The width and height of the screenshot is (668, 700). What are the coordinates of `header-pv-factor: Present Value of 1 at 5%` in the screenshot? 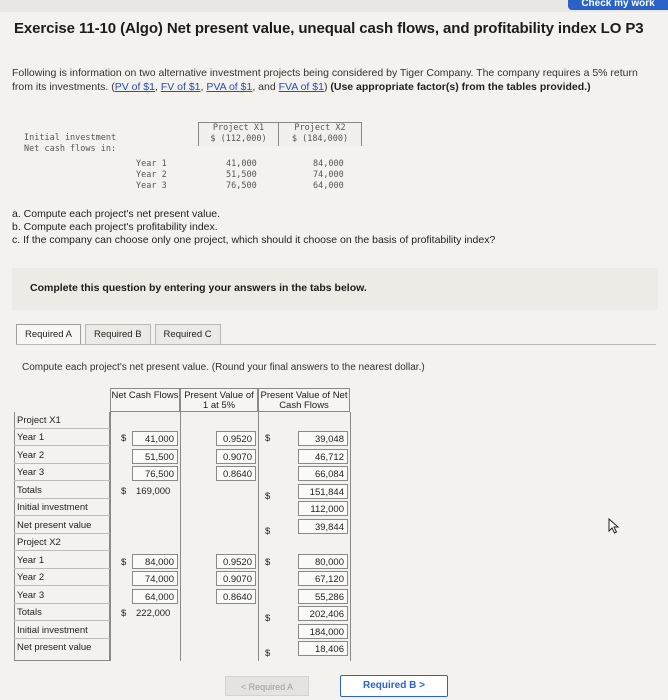 It's located at (219, 400).